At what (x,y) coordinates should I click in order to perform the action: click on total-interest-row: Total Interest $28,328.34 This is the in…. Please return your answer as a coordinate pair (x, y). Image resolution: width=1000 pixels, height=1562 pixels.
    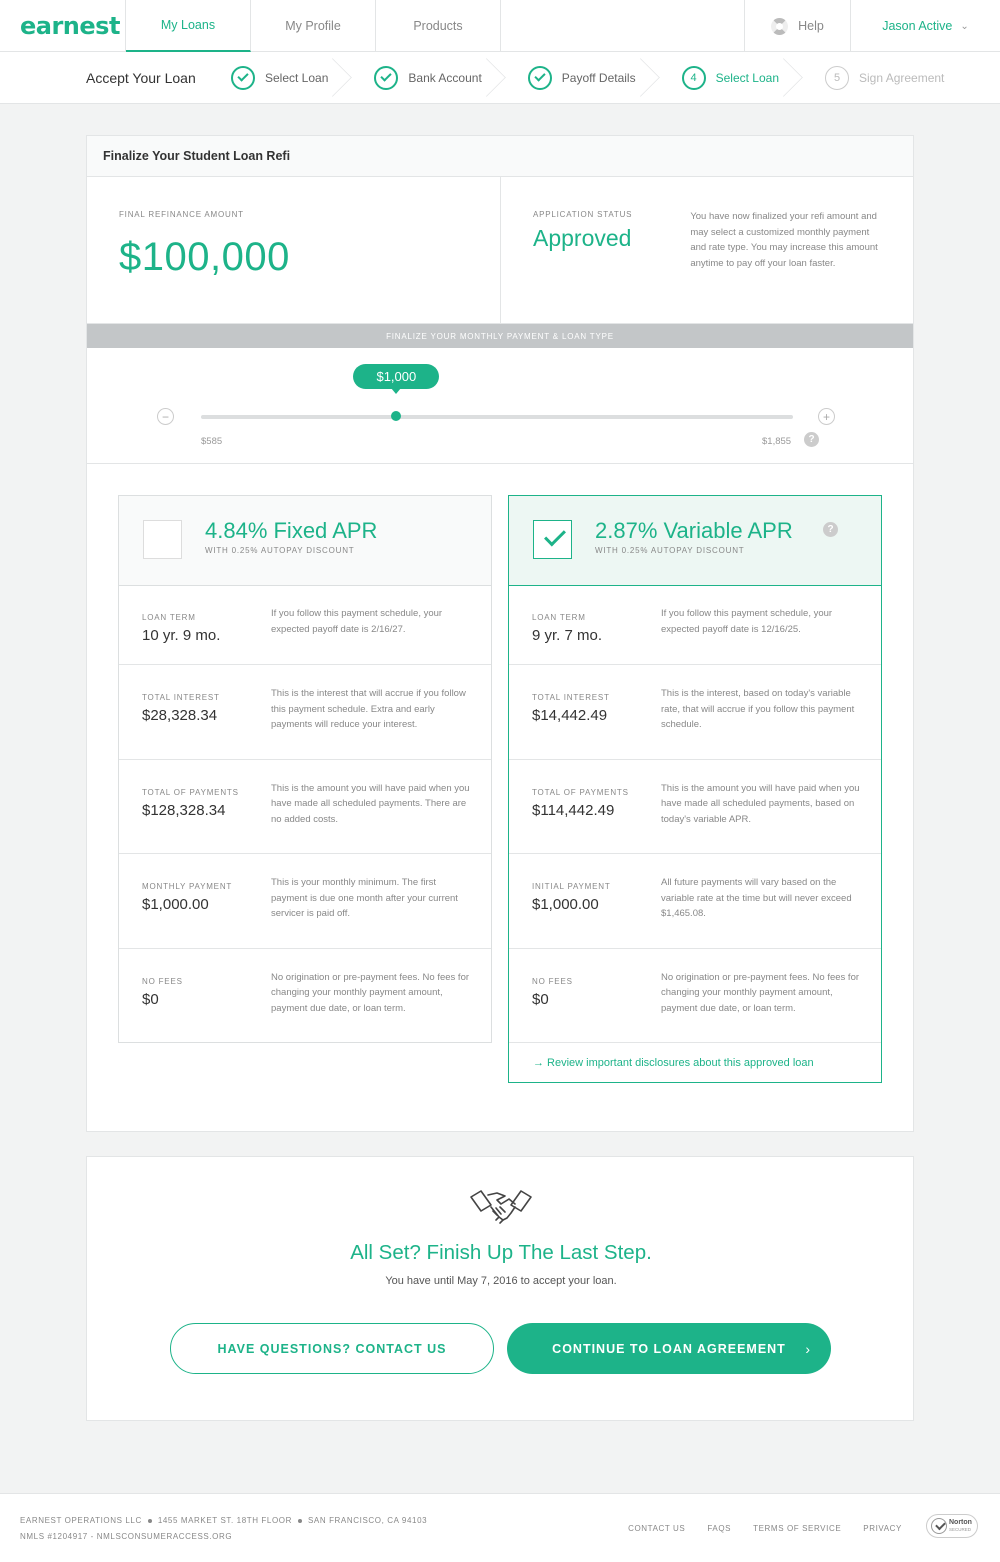
    Looking at the image, I should click on (305, 712).